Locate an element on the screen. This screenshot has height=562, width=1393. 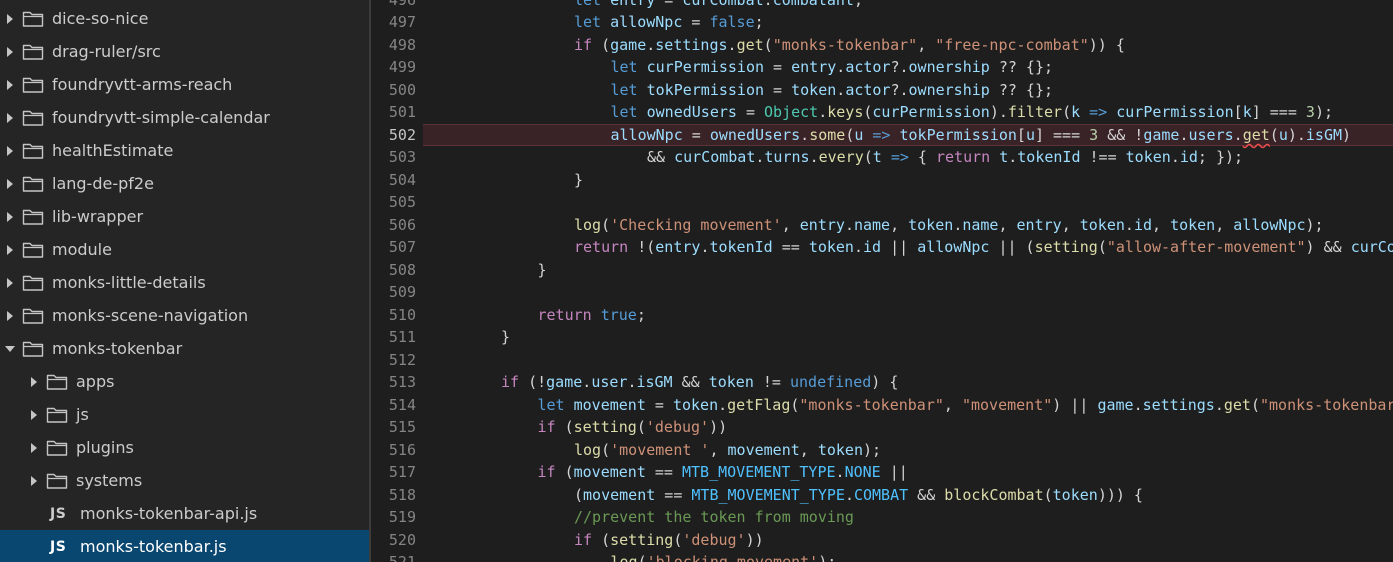
code-token: curPermission is located at coordinates (705, 67).